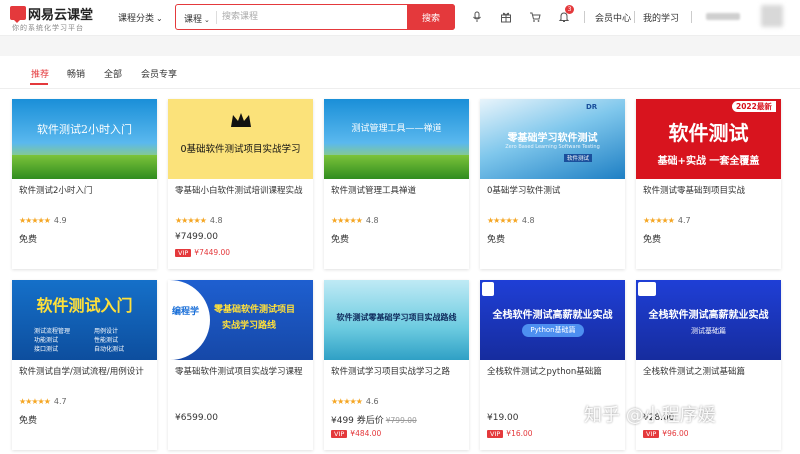 This screenshot has width=800, height=454. What do you see at coordinates (48, 28) in the screenshot?
I see `logo-slogan: 你的系统化学习平台` at bounding box center [48, 28].